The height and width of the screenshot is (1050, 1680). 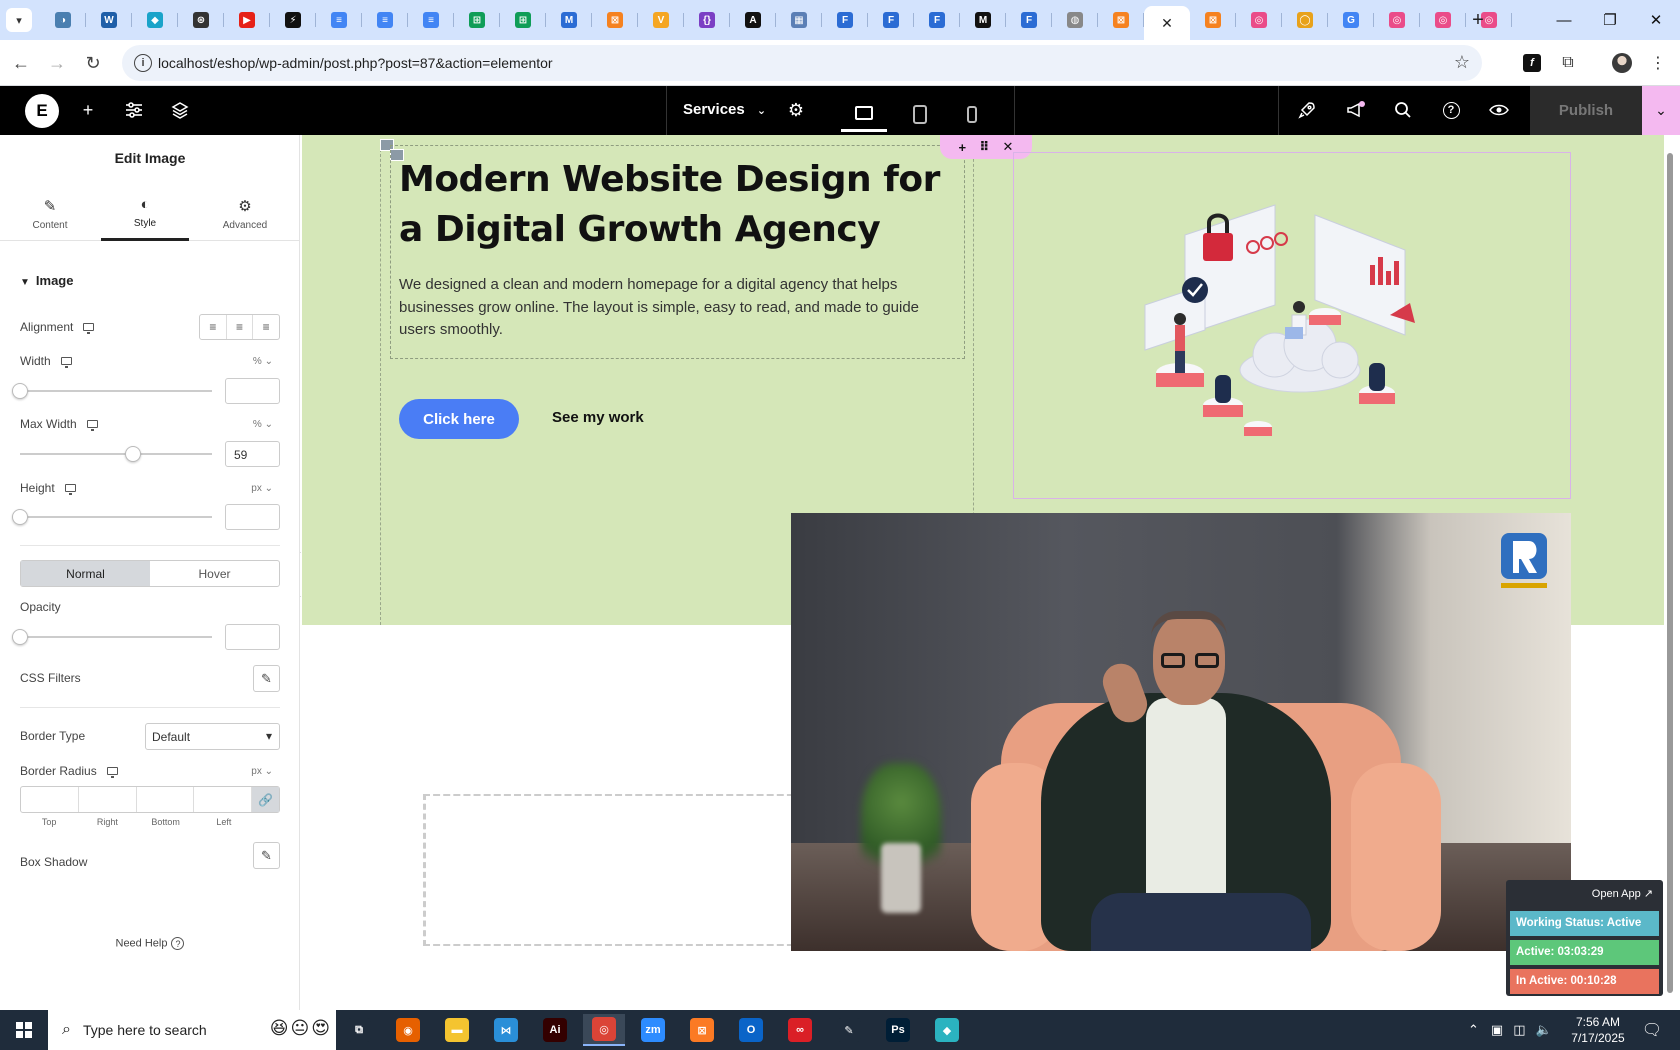 What do you see at coordinates (1661, 110) in the screenshot?
I see `publish-options-button: ⌄` at bounding box center [1661, 110].